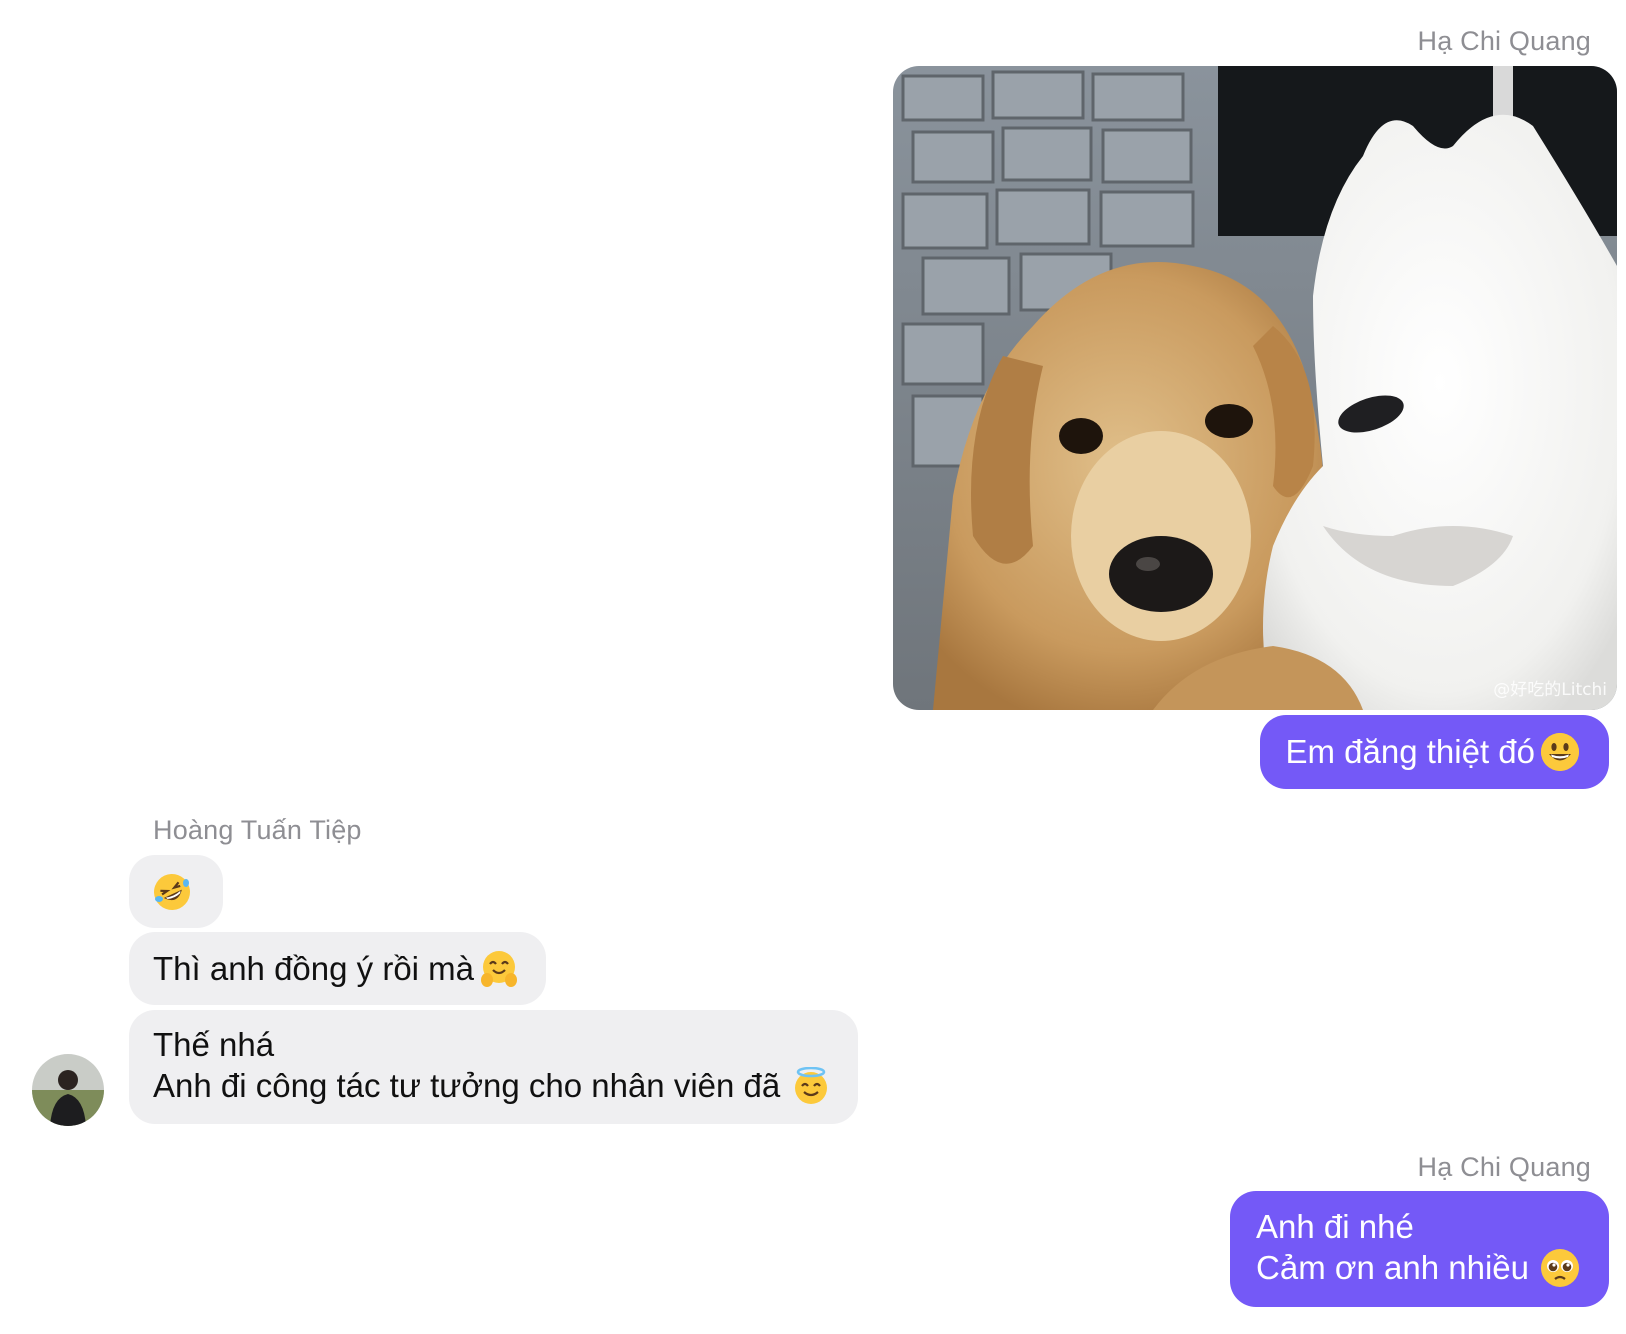 The height and width of the screenshot is (1334, 1626). I want to click on message-bubble-incoming-emoji, so click(176, 891).